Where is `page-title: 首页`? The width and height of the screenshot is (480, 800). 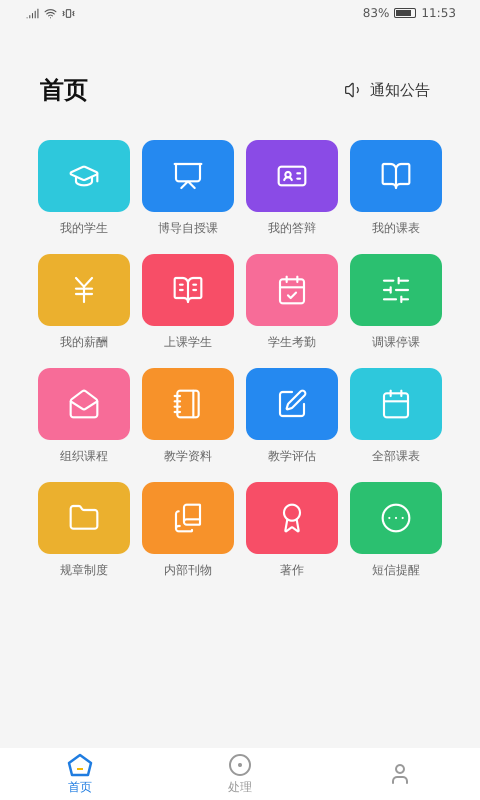 page-title: 首页 is located at coordinates (64, 90).